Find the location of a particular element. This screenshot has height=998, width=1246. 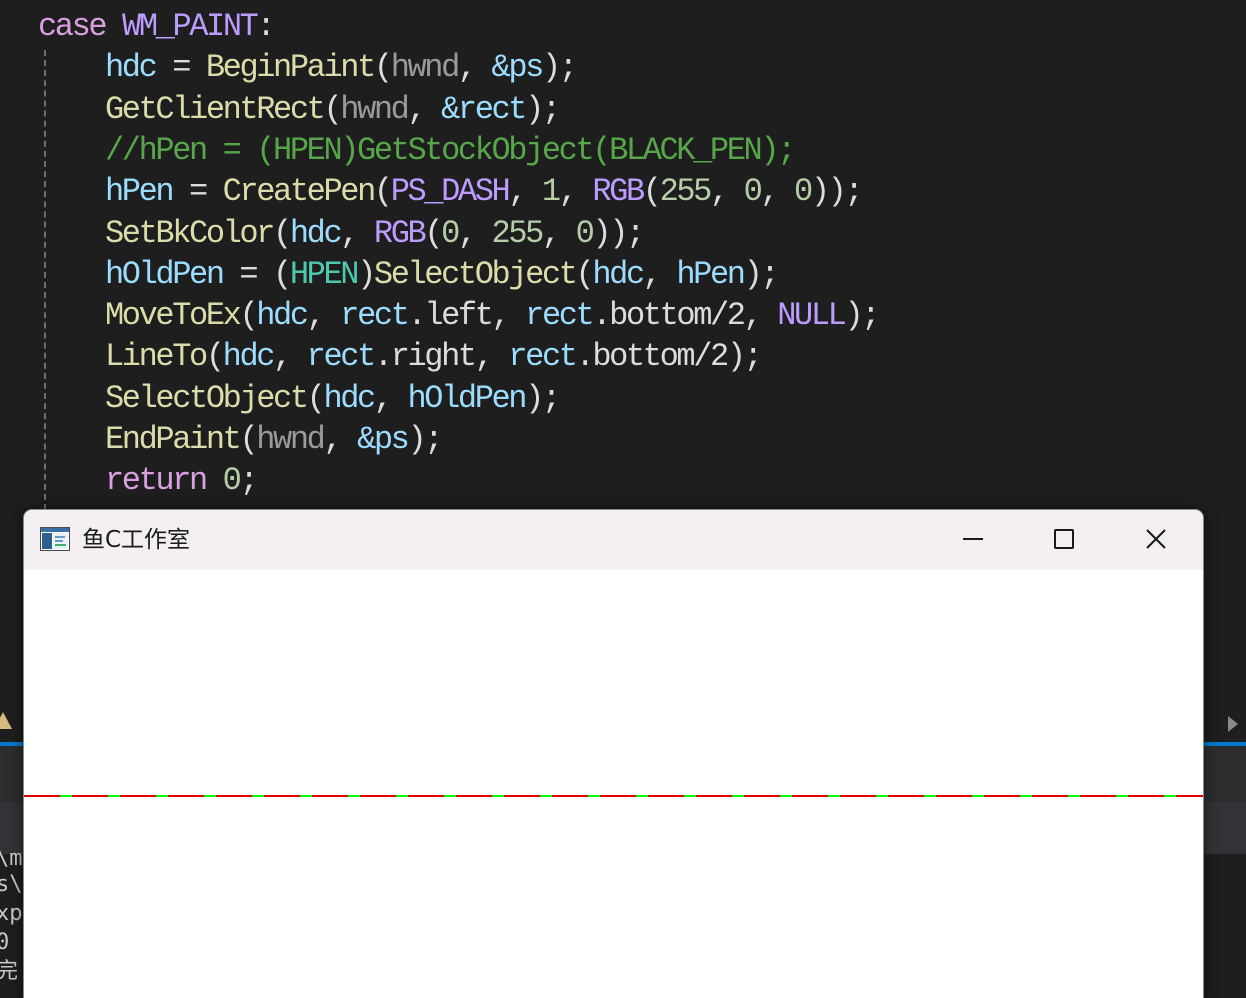

code-token: BeginPaint is located at coordinates (290, 68).